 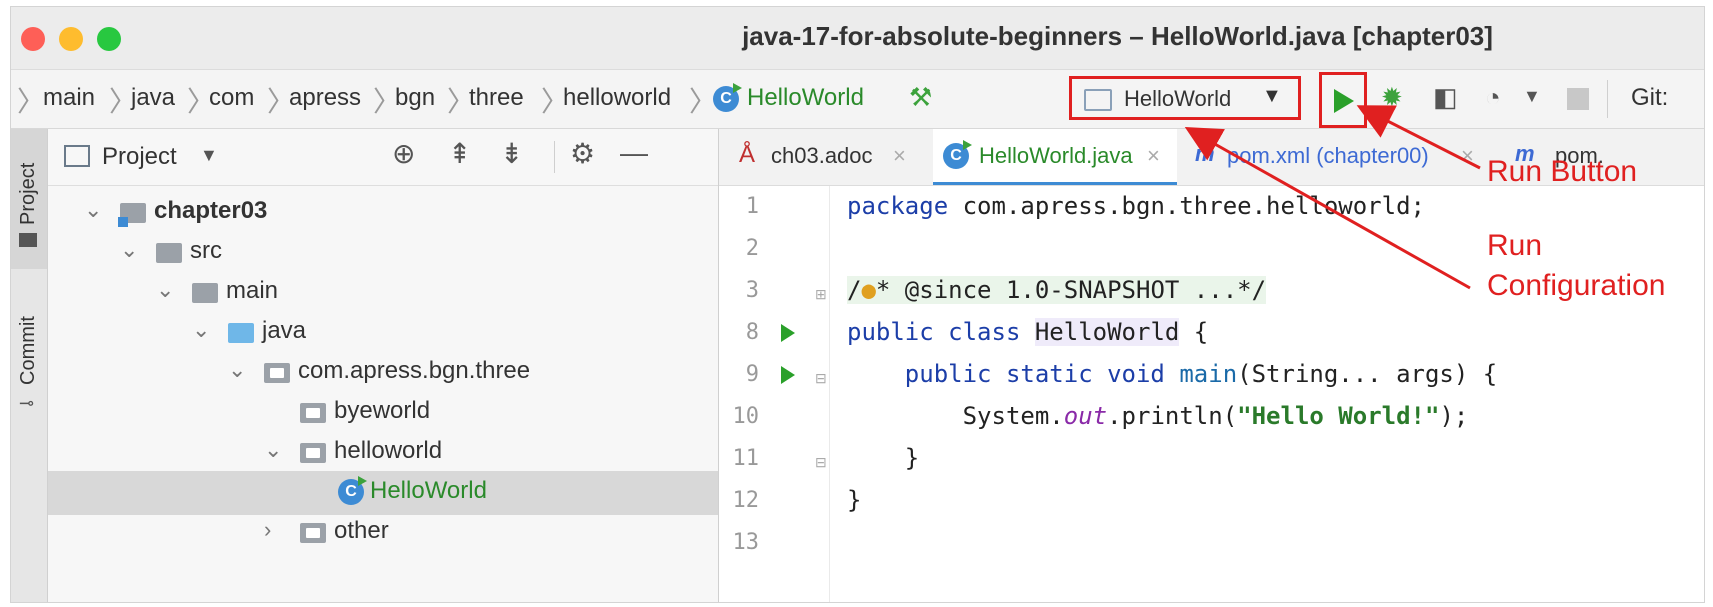 I want to click on tree-item-com-apress-bgn-three: ⌄ com.apress.bgn.three, so click(x=383, y=373).